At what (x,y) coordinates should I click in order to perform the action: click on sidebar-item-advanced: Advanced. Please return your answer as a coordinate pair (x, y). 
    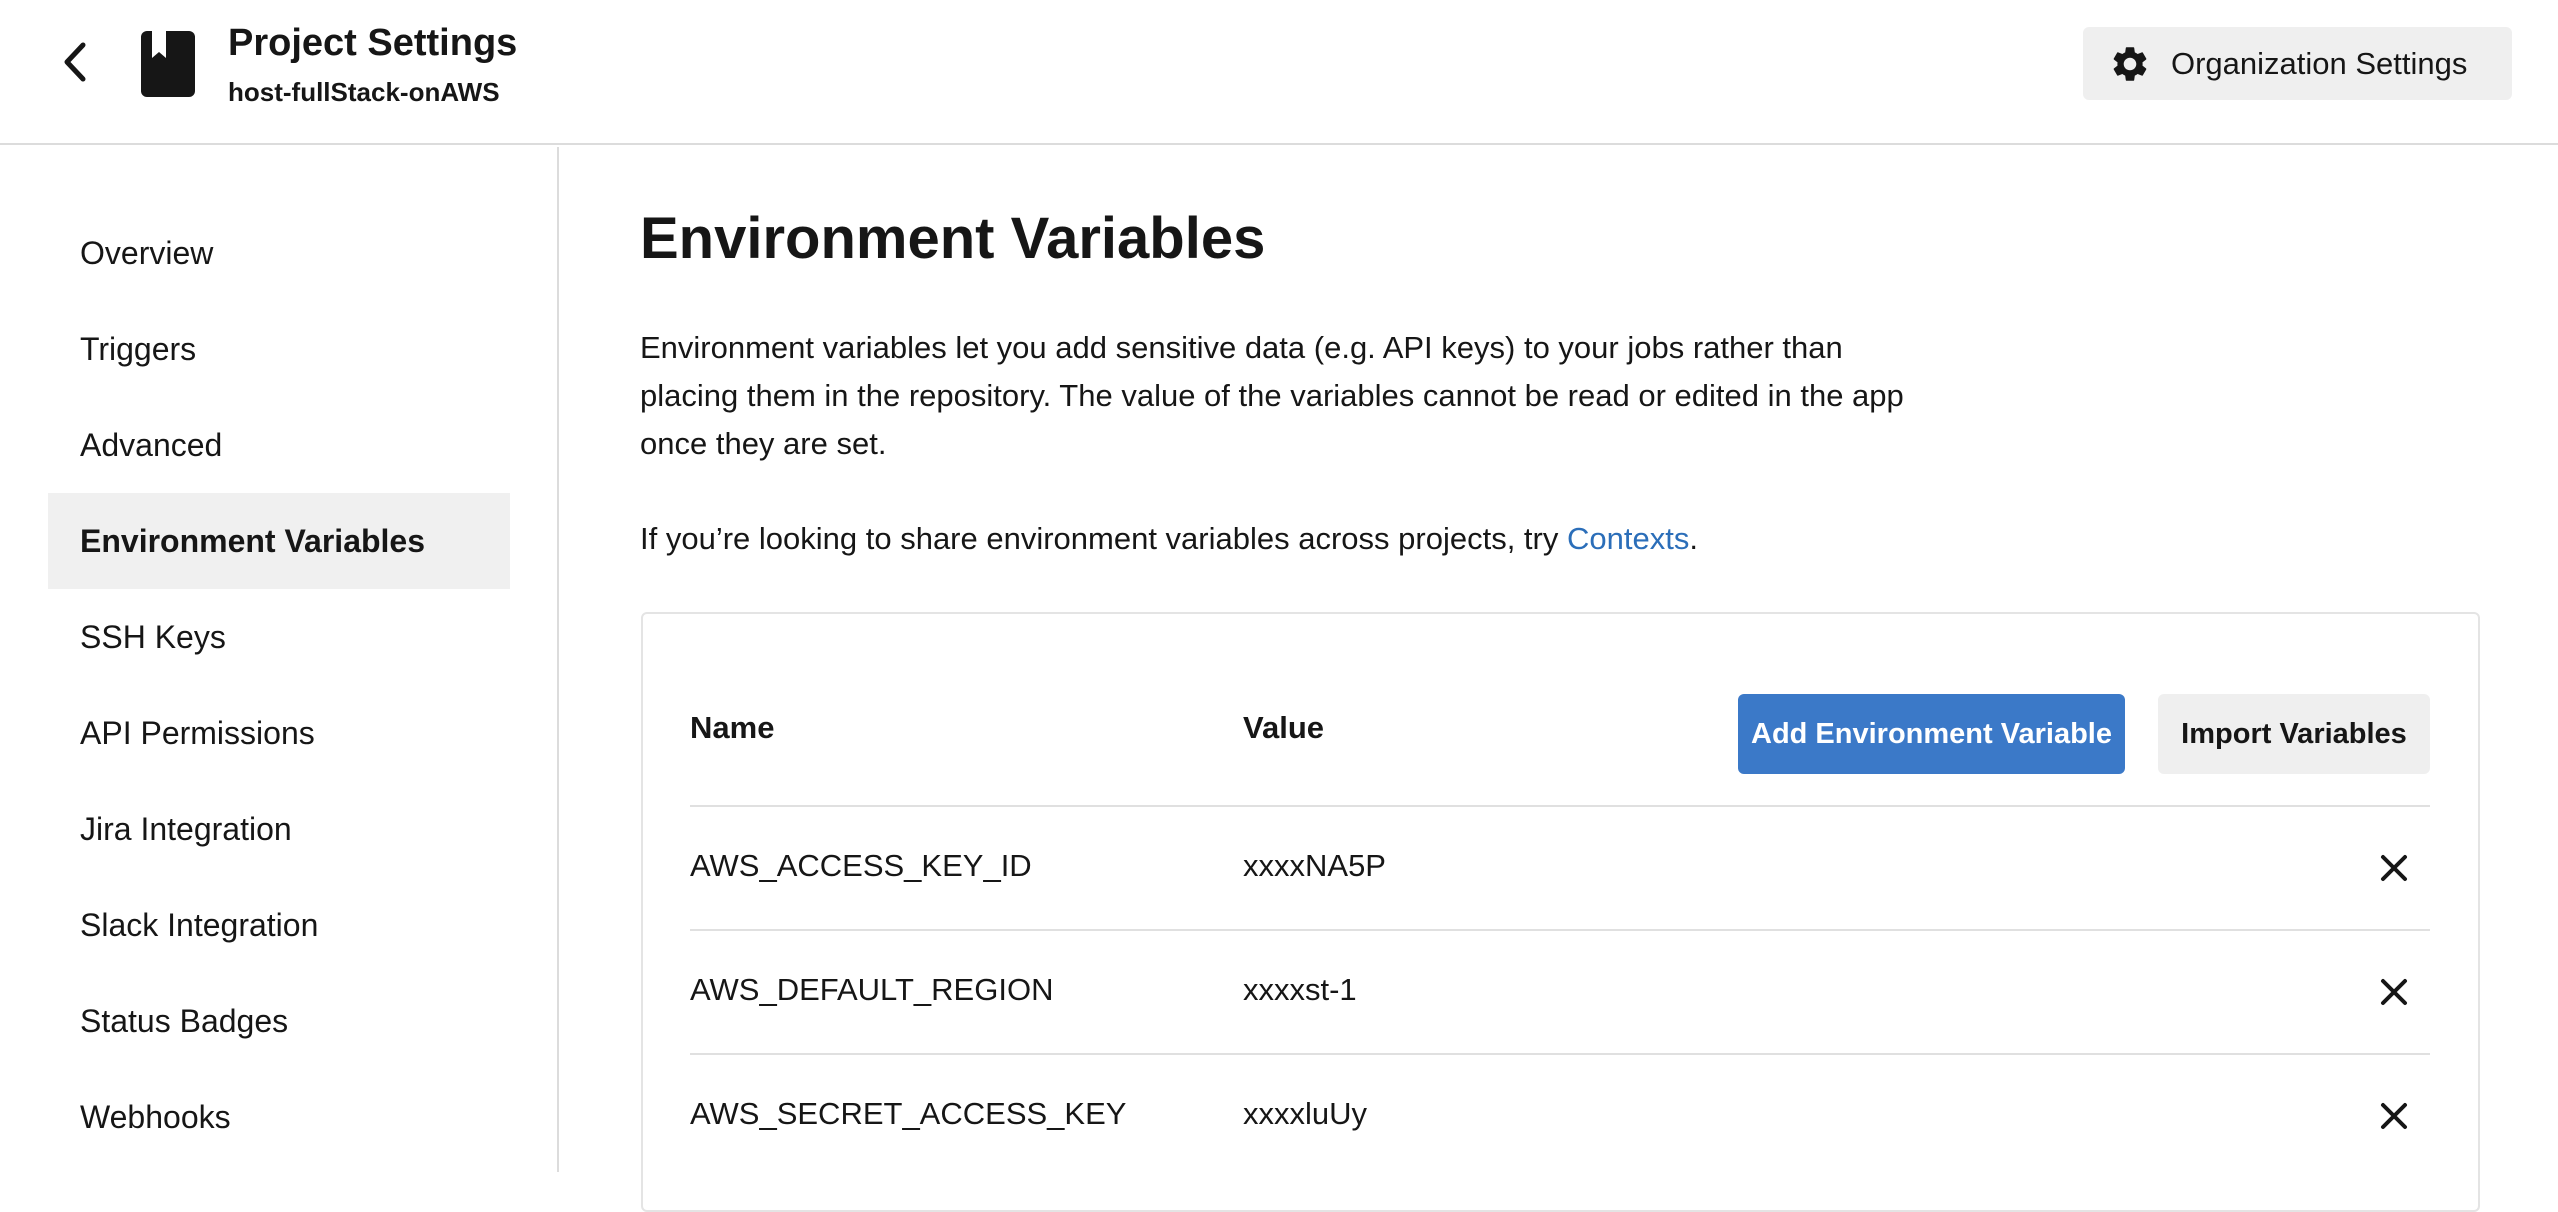
    Looking at the image, I should click on (279, 445).